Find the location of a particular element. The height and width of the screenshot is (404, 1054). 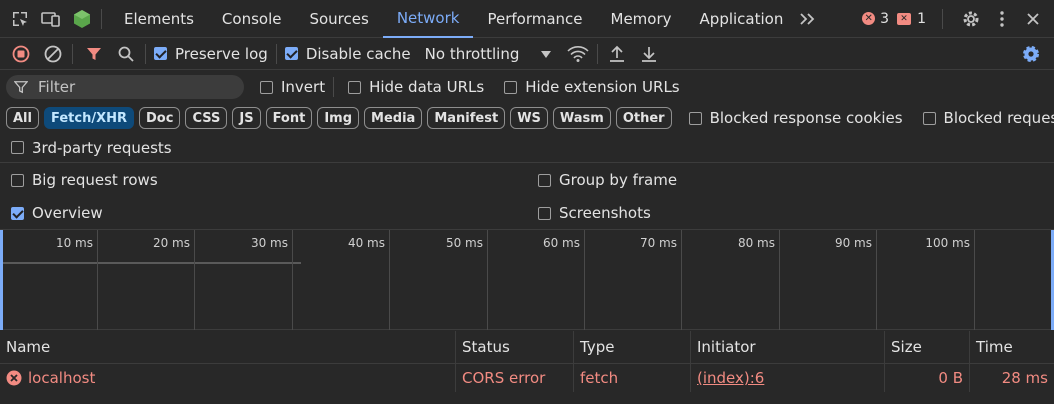

options-row-2: Overview Screenshots is located at coordinates (527, 213).